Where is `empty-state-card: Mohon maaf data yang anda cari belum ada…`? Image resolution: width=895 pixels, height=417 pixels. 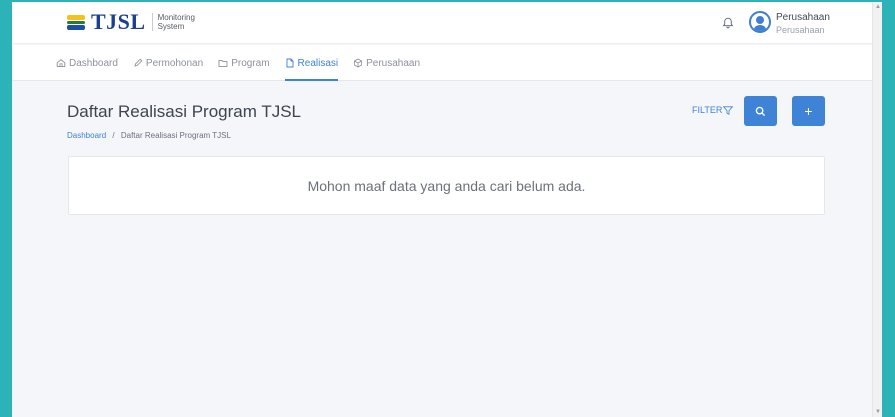
empty-state-card: Mohon maaf data yang anda cari belum ada… is located at coordinates (446, 185).